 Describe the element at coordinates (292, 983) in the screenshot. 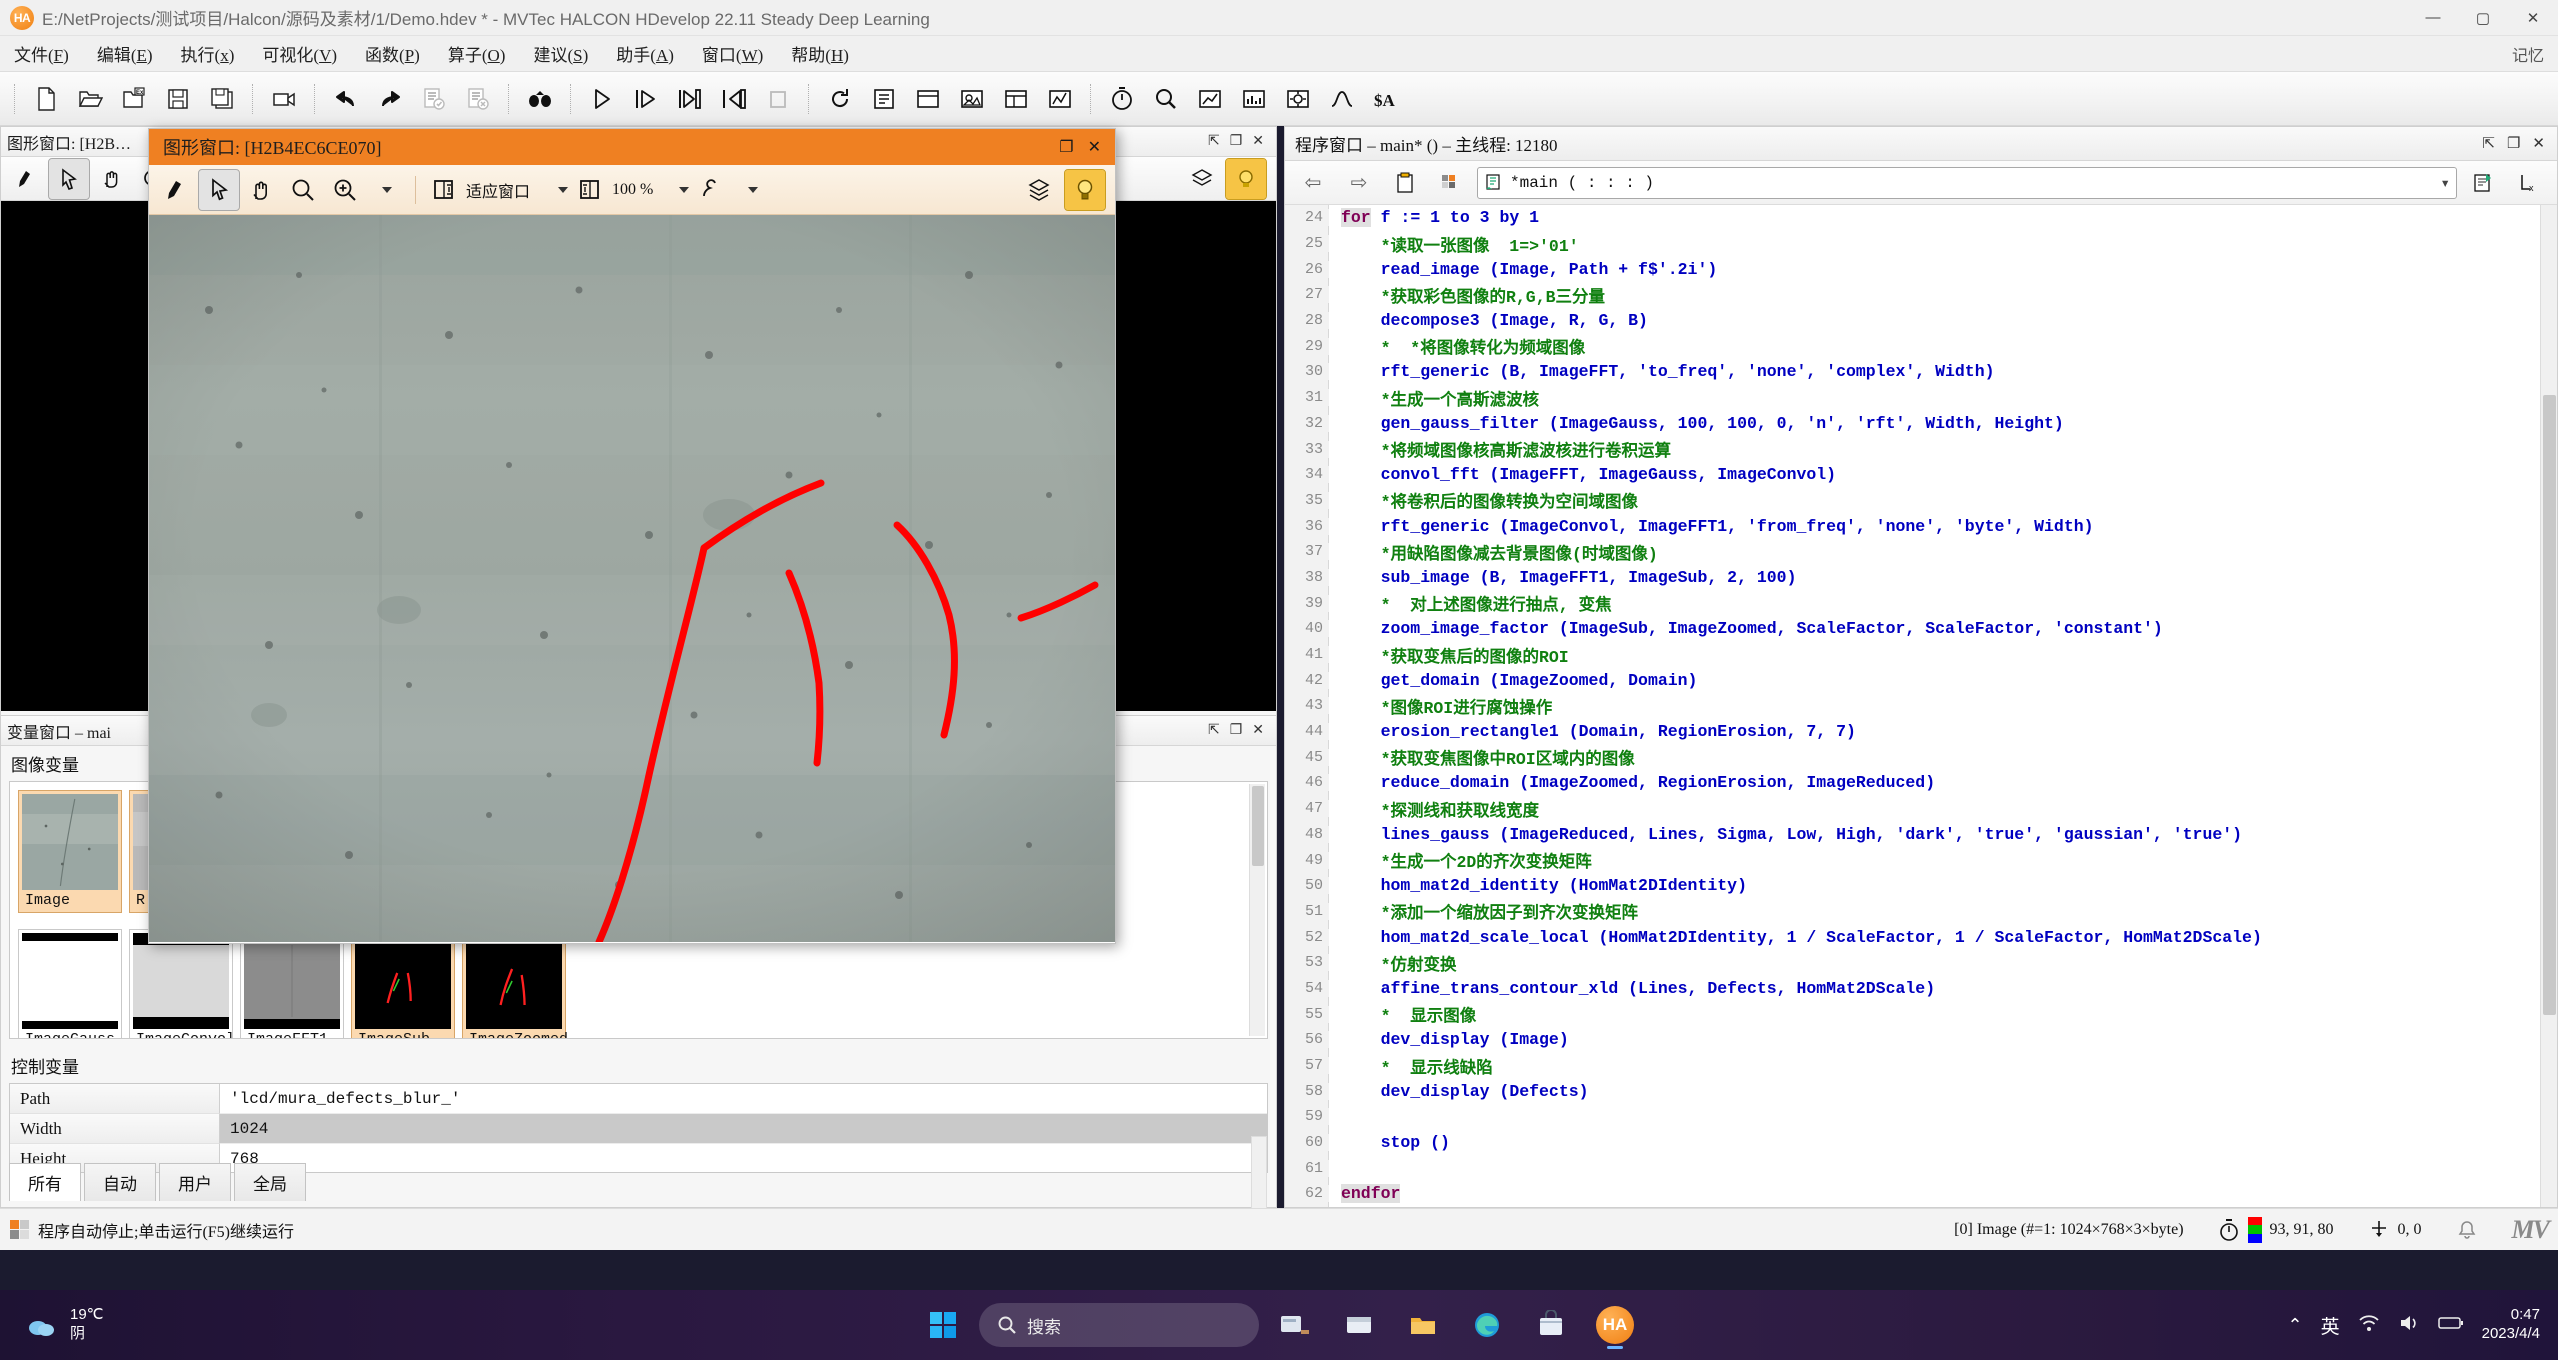

I see `thumbnail-item: ImageFFT1` at that location.